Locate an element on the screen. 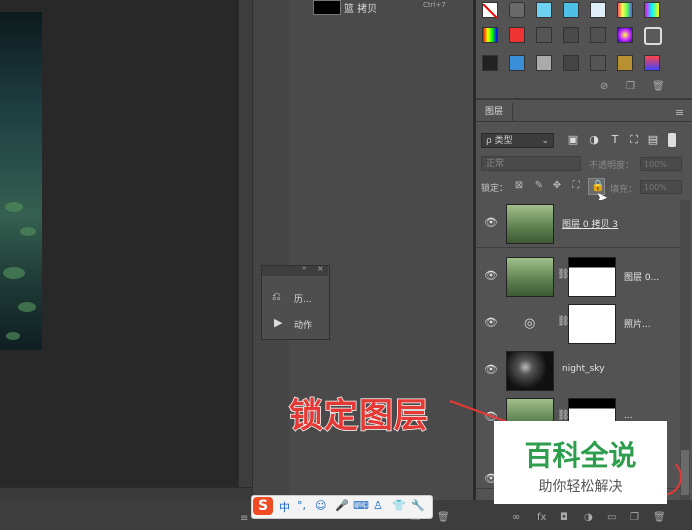 The width and height of the screenshot is (692, 530). history-icon: ⎌ is located at coordinates (276, 297).